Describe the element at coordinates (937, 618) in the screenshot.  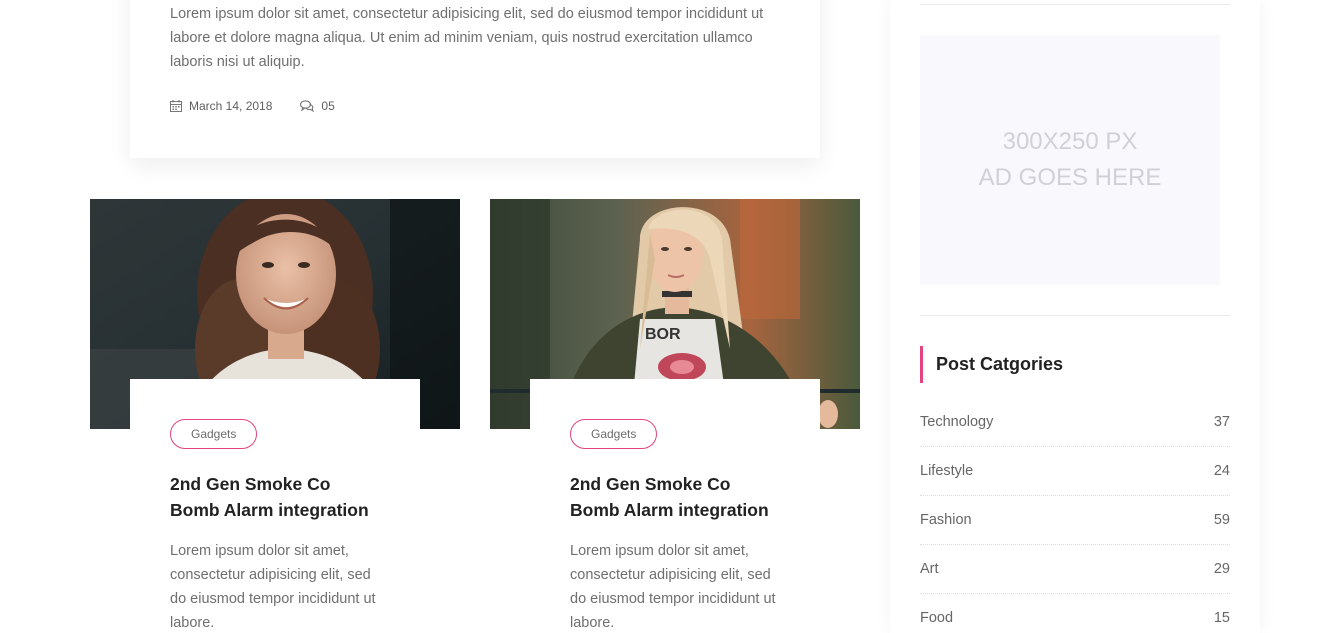
I see `category-name: Food` at that location.